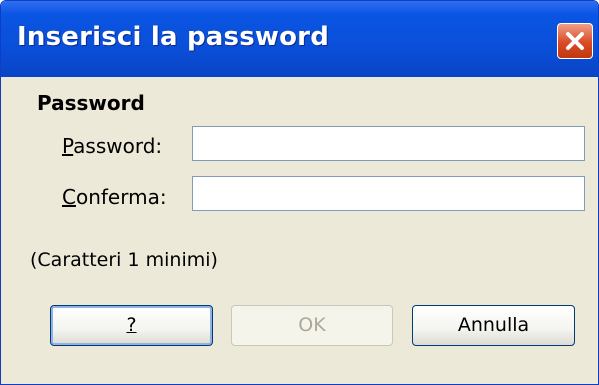 The image size is (599, 385). I want to click on confirm-label: Conferma:, so click(114, 197).